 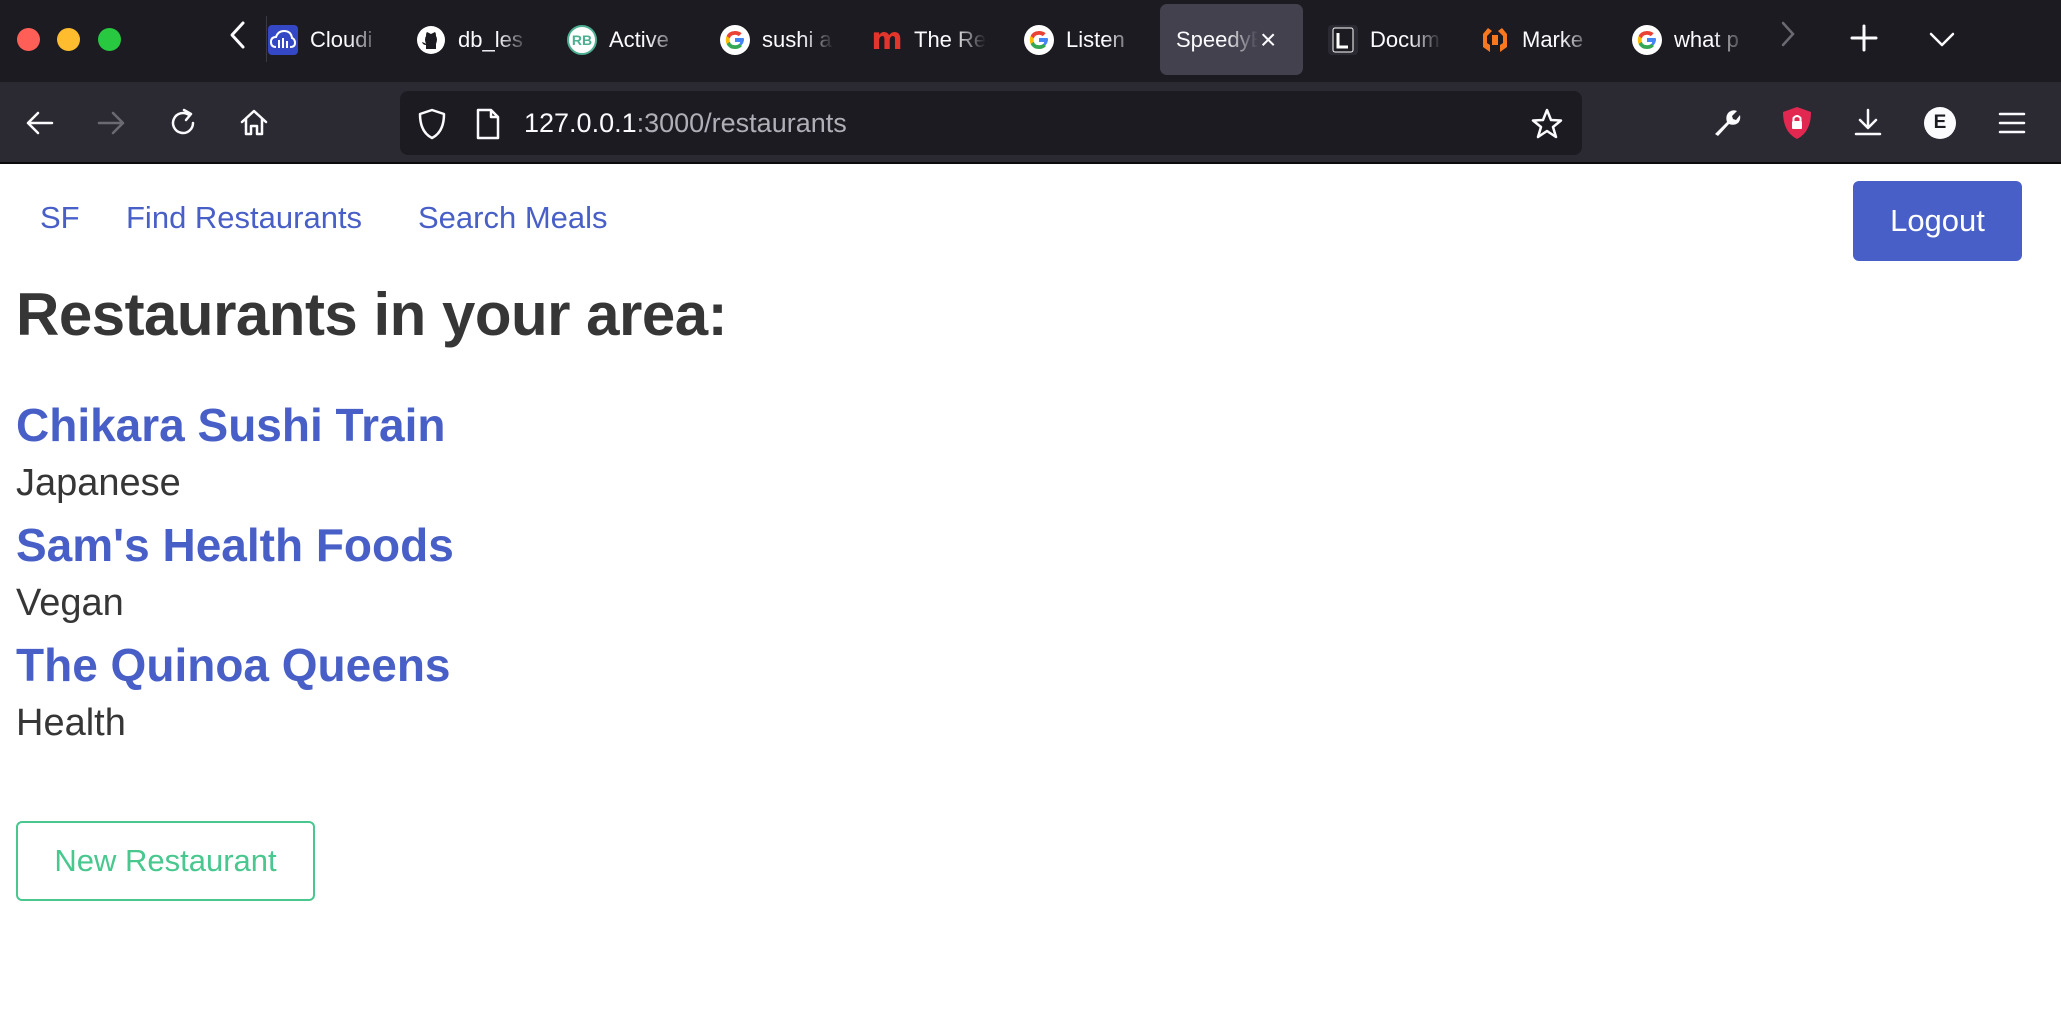 What do you see at coordinates (244, 218) in the screenshot?
I see `nav-find-restaurants-link: Find Restaurants` at bounding box center [244, 218].